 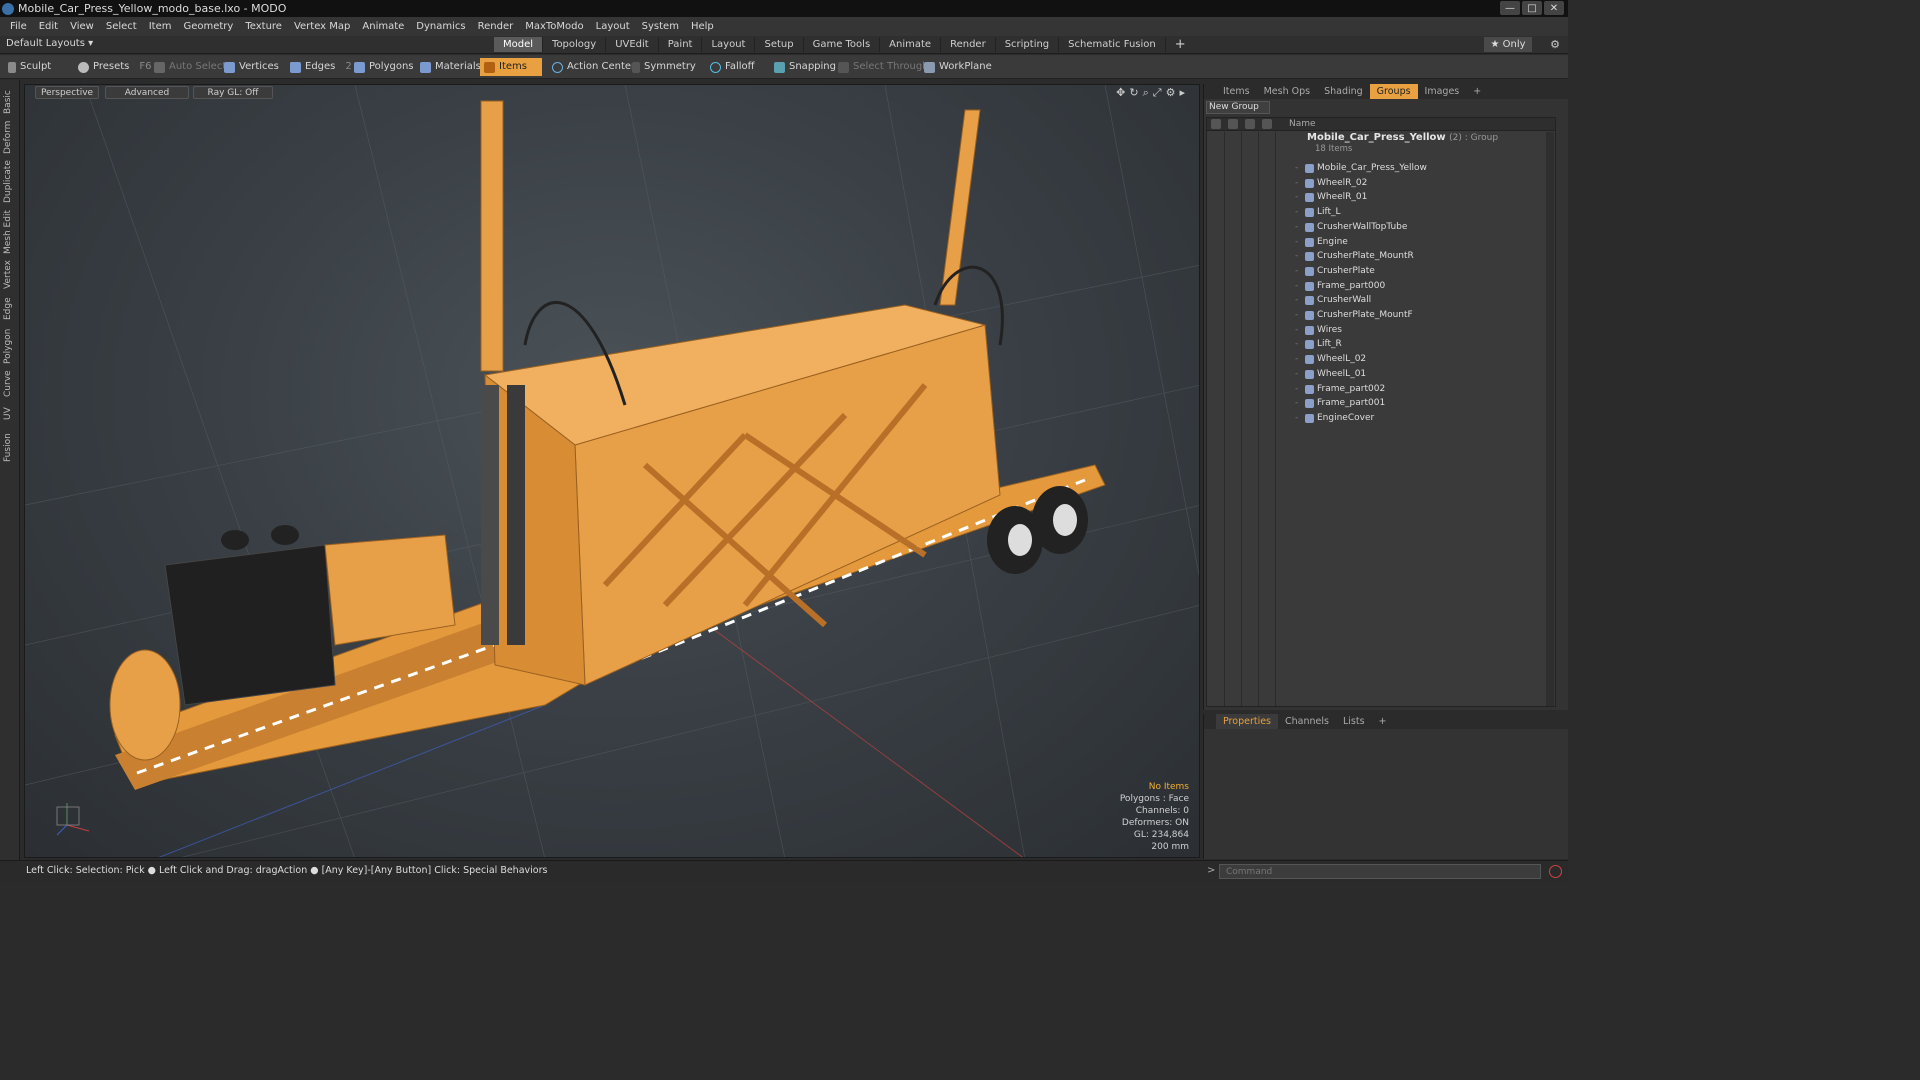 I want to click on materials-button: Materials, so click(x=451, y=67).